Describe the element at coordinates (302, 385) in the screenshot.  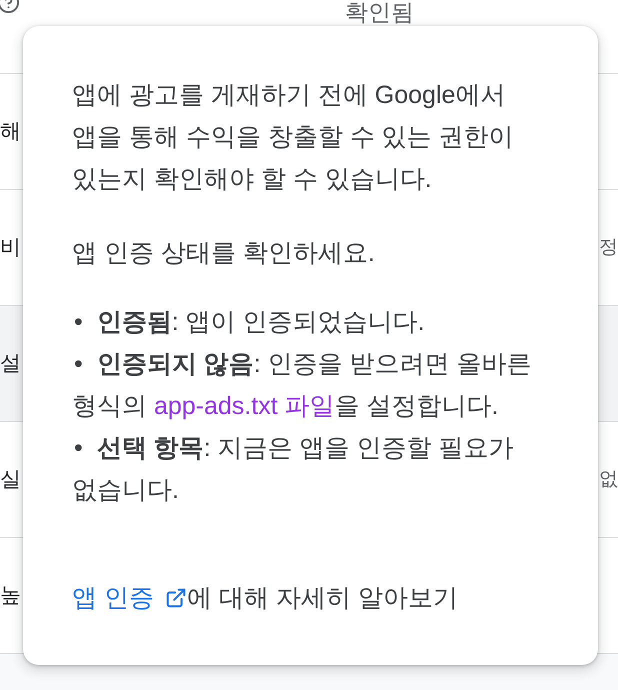
I see `list-item-text: • 인증되지 않음: 인증을 받으려면 올바른 형식의 app-ads.txt 파일을 설정합니다.` at that location.